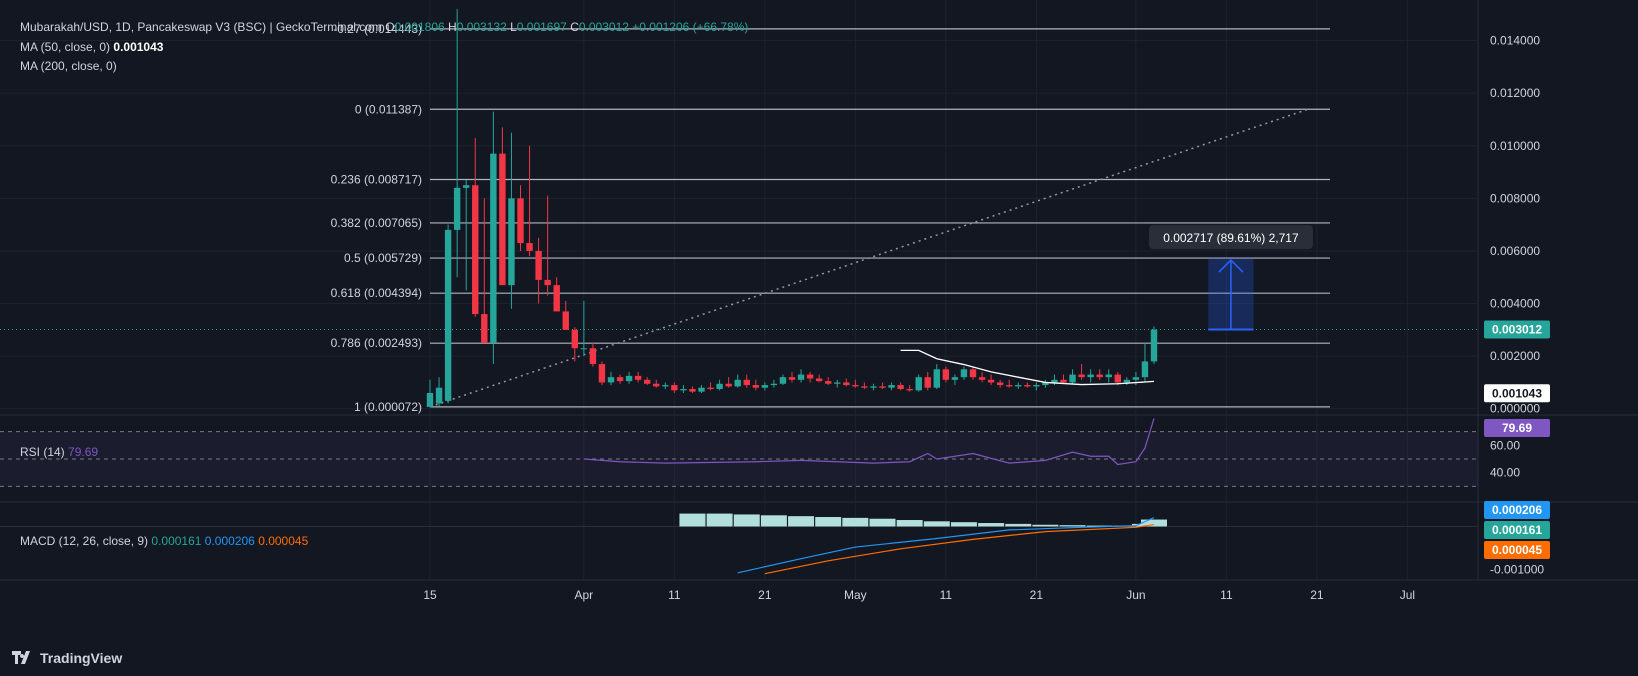 The height and width of the screenshot is (676, 1638). What do you see at coordinates (1517, 393) in the screenshot?
I see `ma50-tag: 0.001043` at bounding box center [1517, 393].